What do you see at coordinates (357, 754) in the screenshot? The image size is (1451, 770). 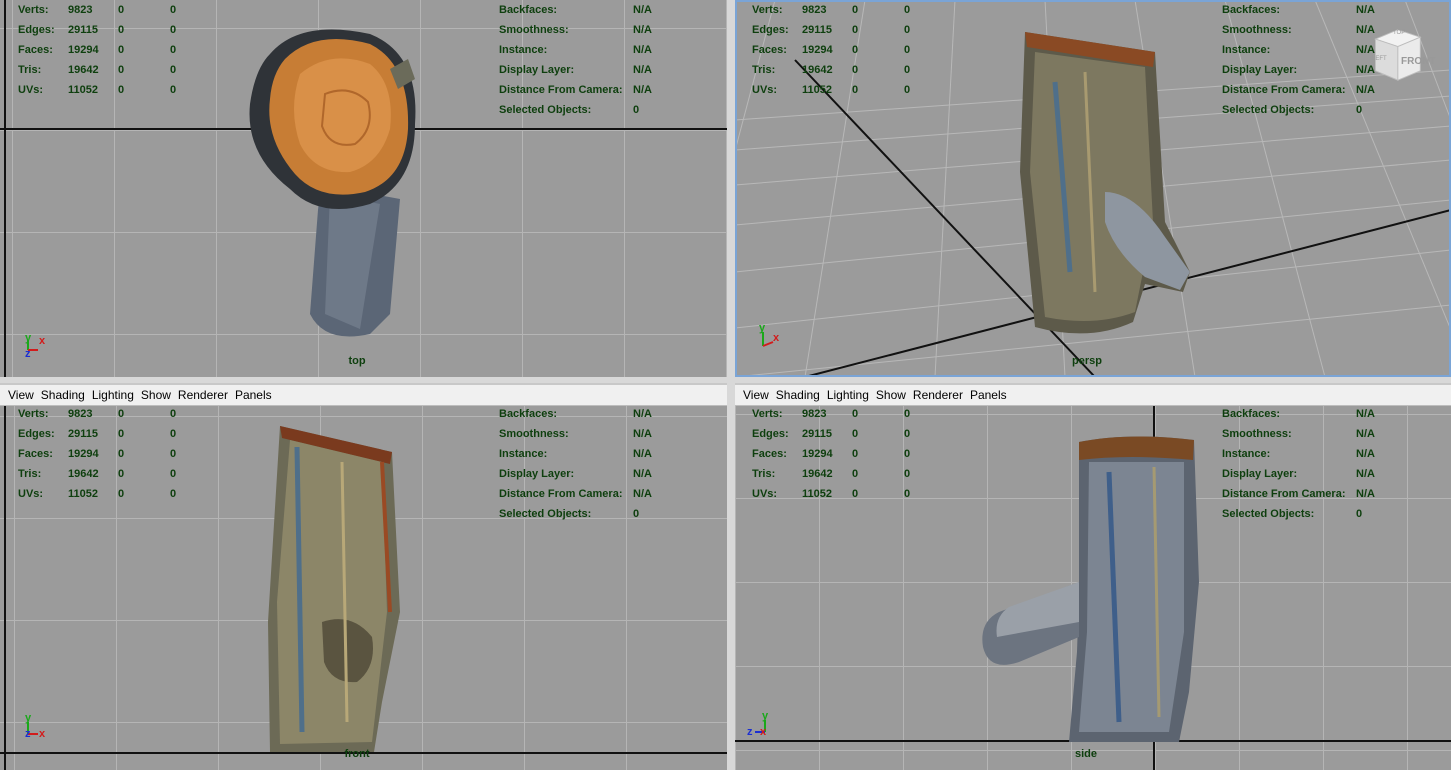 I see `camera-label-front: front` at bounding box center [357, 754].